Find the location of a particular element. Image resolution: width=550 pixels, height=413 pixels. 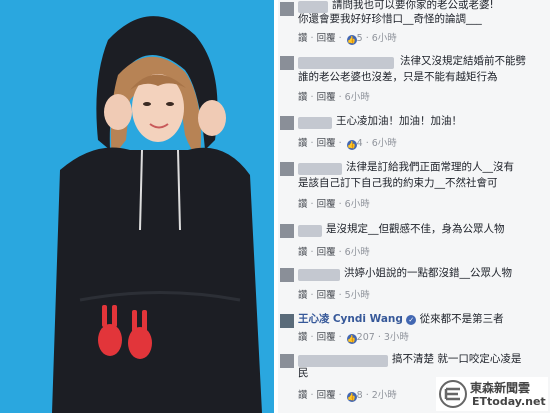

comment-text-2: 誰的老公老婆也沒差，只是不能有越矩行為 is located at coordinates (398, 77).